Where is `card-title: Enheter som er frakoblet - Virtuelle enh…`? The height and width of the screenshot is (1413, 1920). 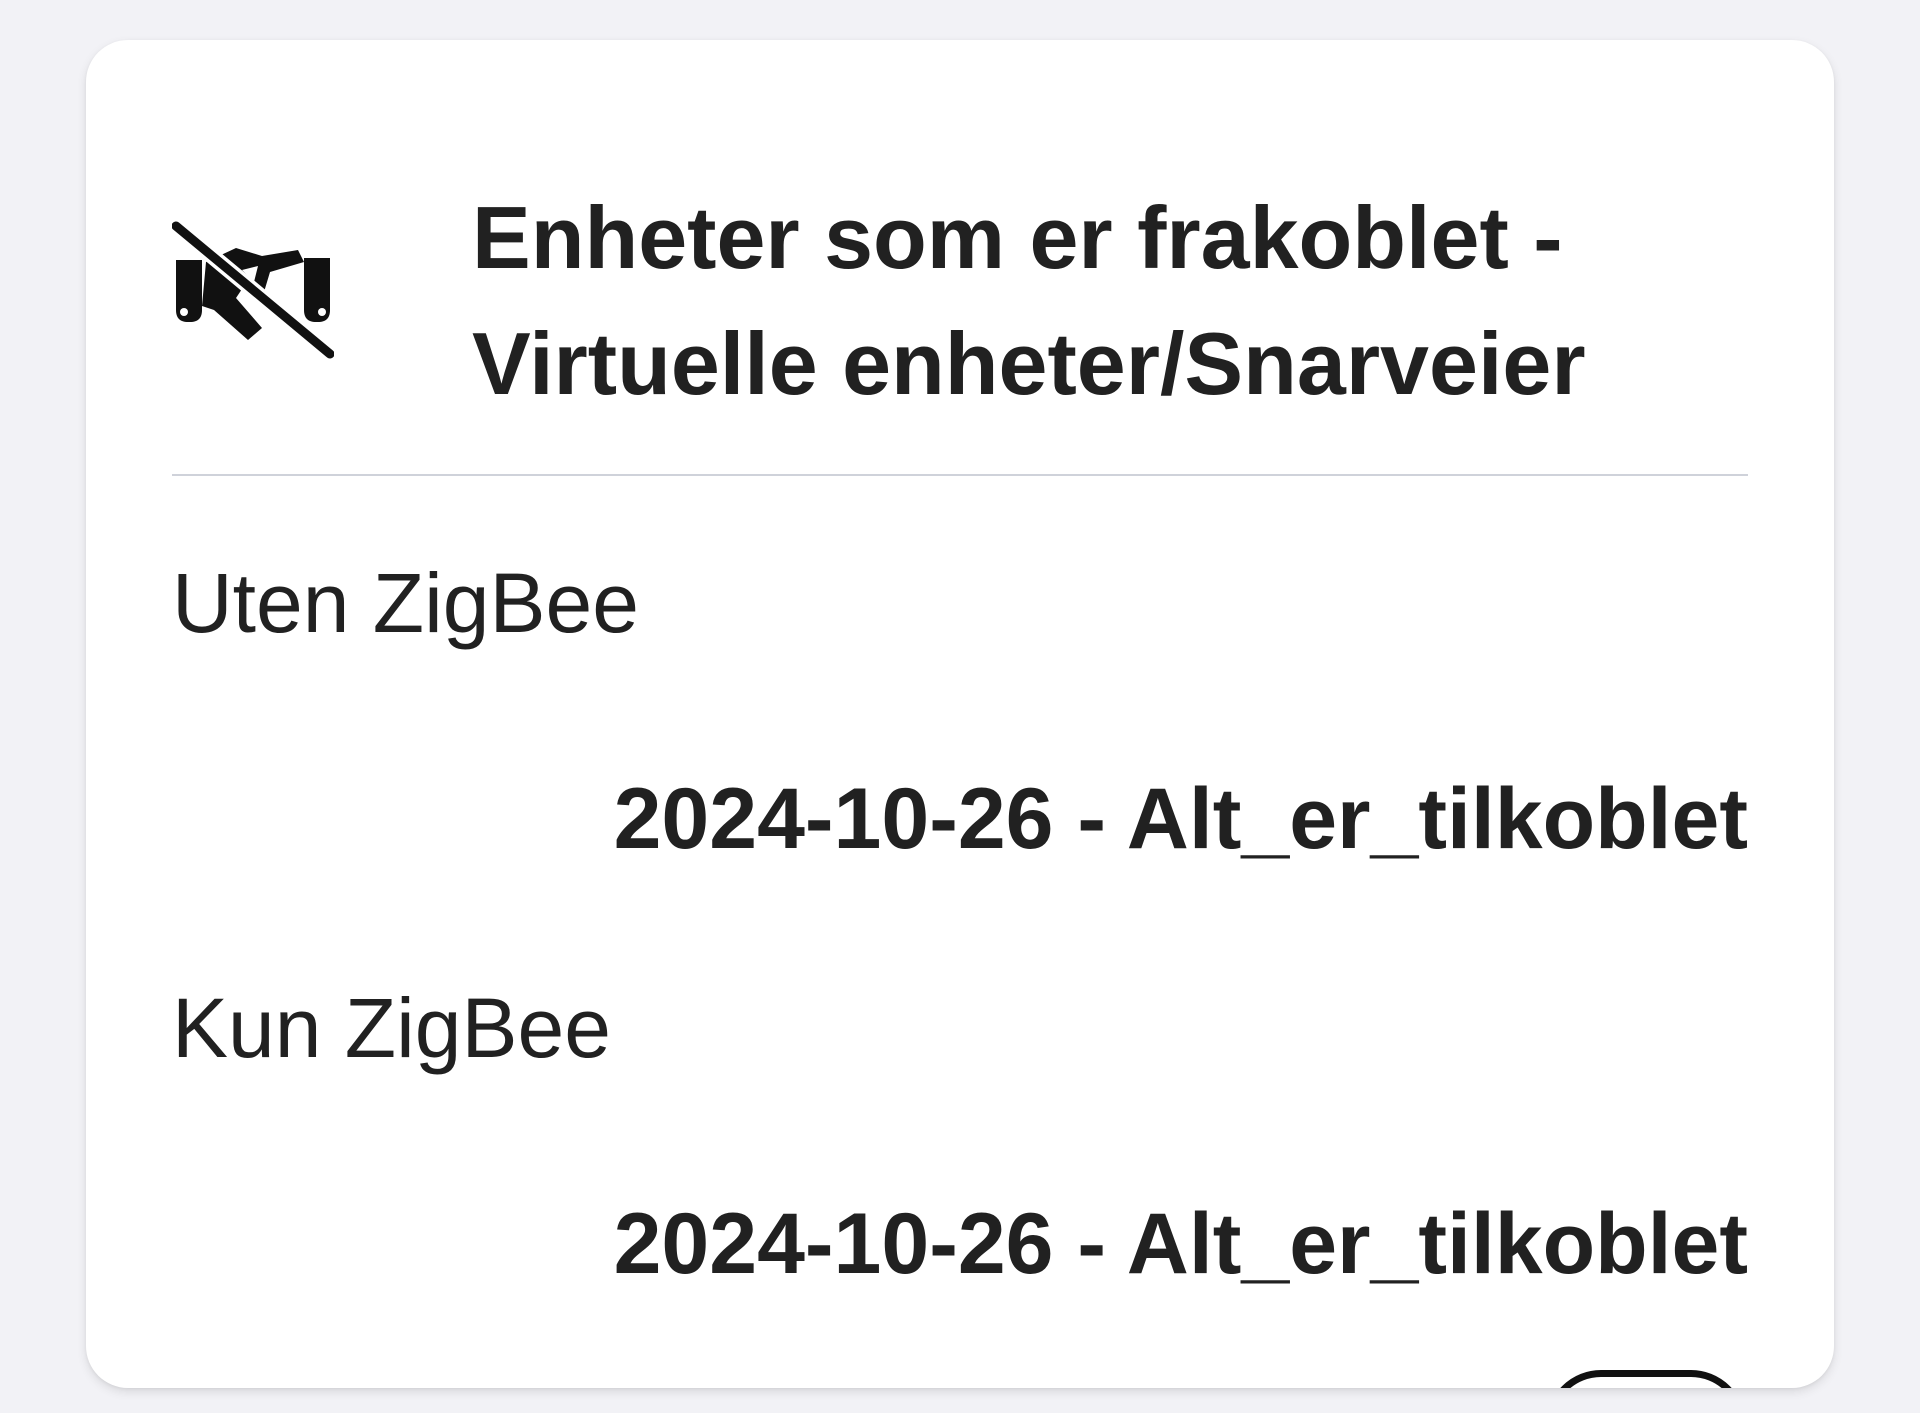 card-title: Enheter som er frakoblet - Virtuelle enh… is located at coordinates (1029, 300).